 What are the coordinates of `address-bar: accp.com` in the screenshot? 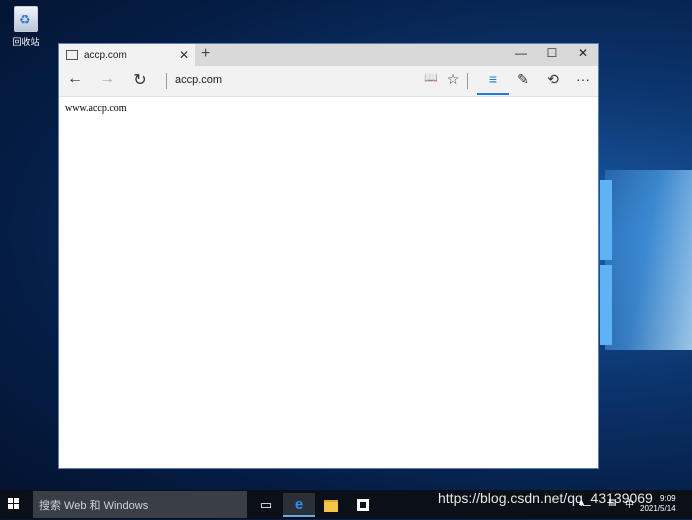 It's located at (198, 80).